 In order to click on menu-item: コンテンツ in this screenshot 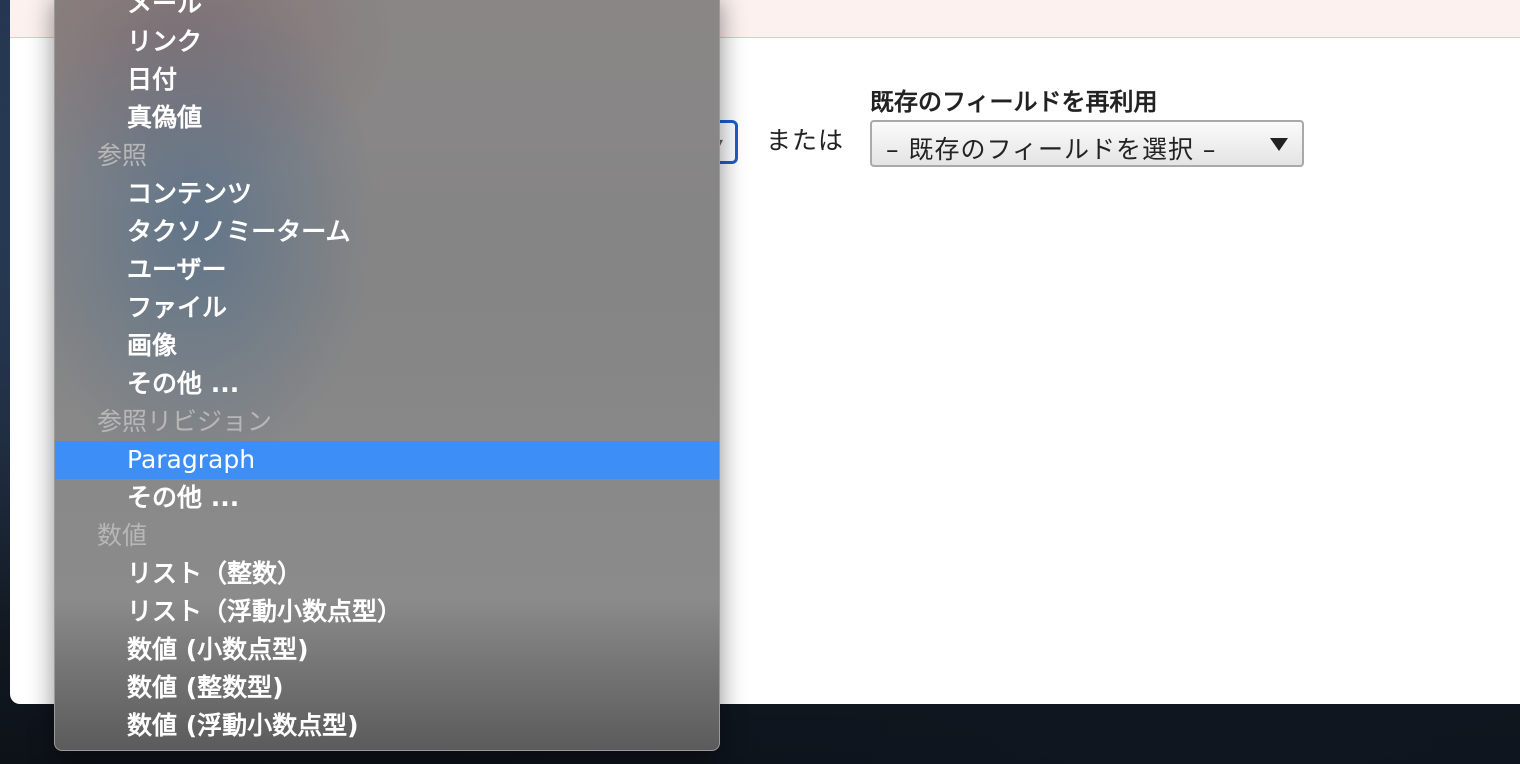, I will do `click(387, 194)`.